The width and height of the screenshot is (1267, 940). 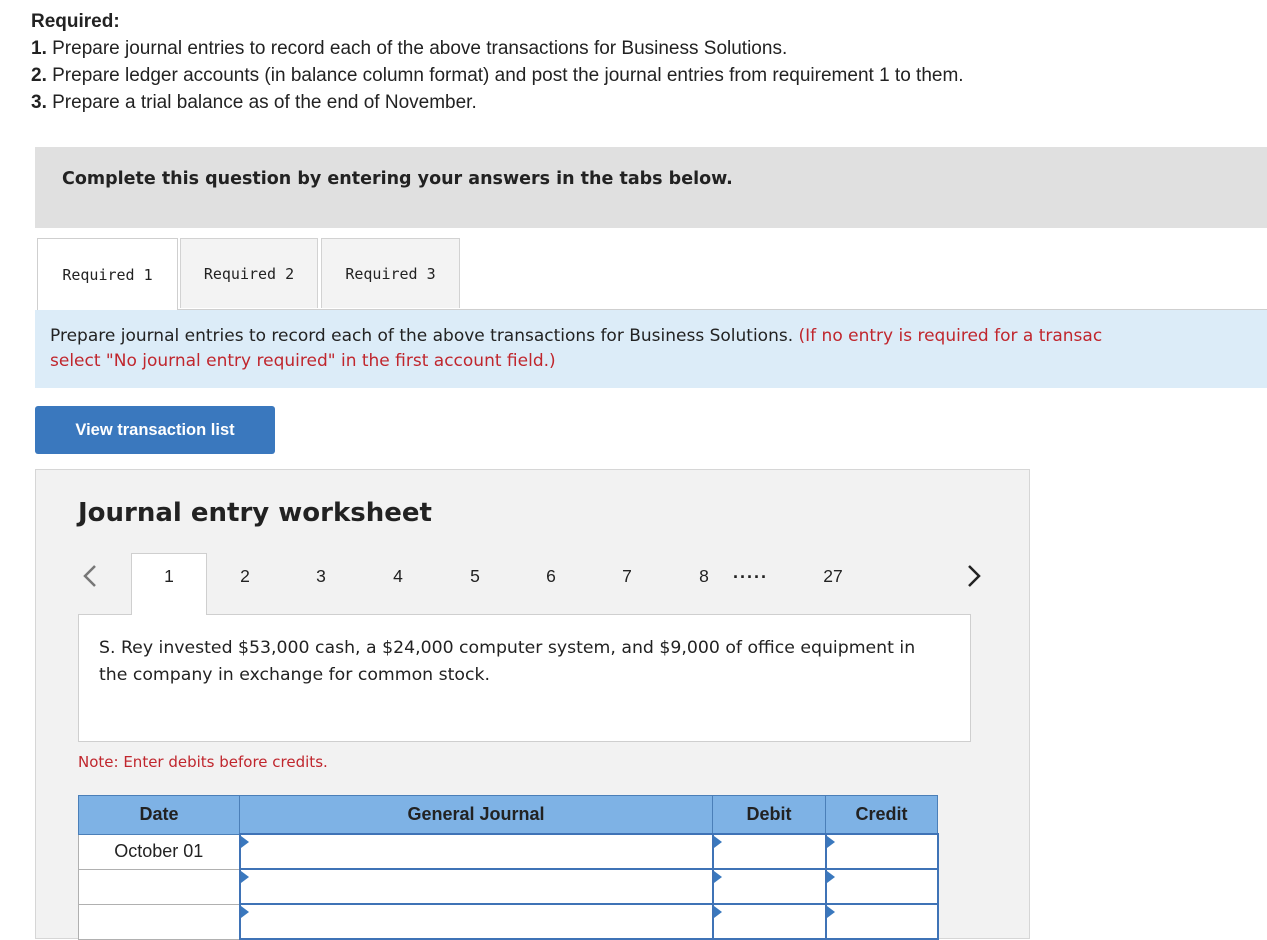 What do you see at coordinates (398, 576) in the screenshot?
I see `page-4: 4` at bounding box center [398, 576].